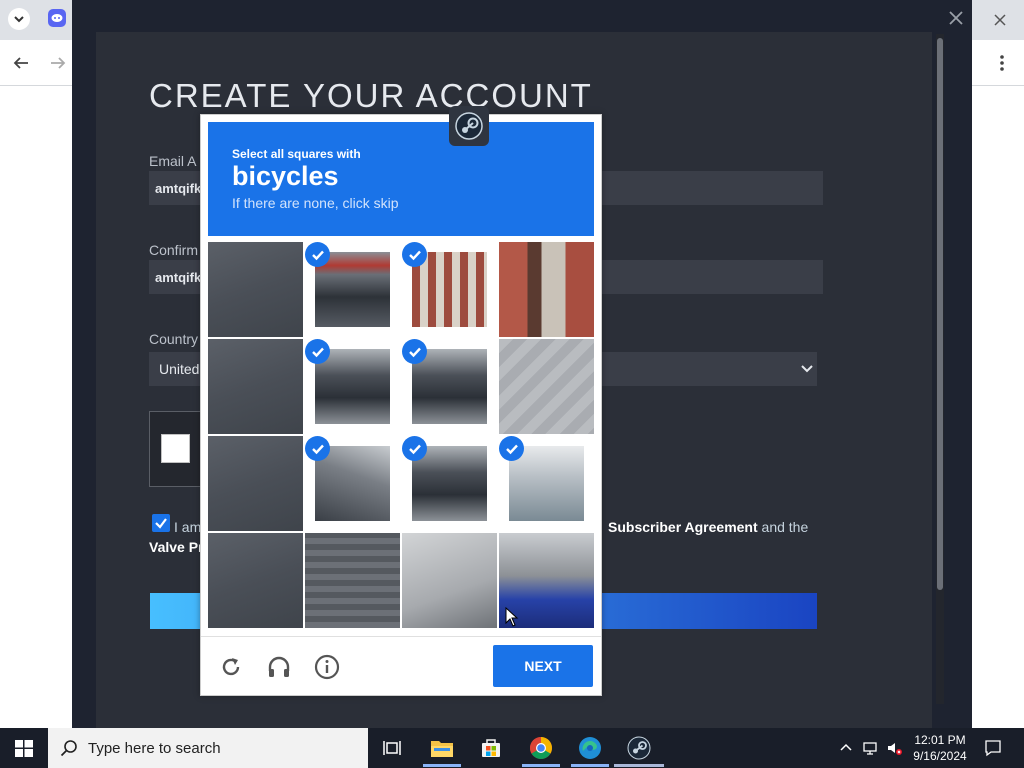 The image size is (1024, 768). What do you see at coordinates (993, 748) in the screenshot?
I see `notification-icon` at bounding box center [993, 748].